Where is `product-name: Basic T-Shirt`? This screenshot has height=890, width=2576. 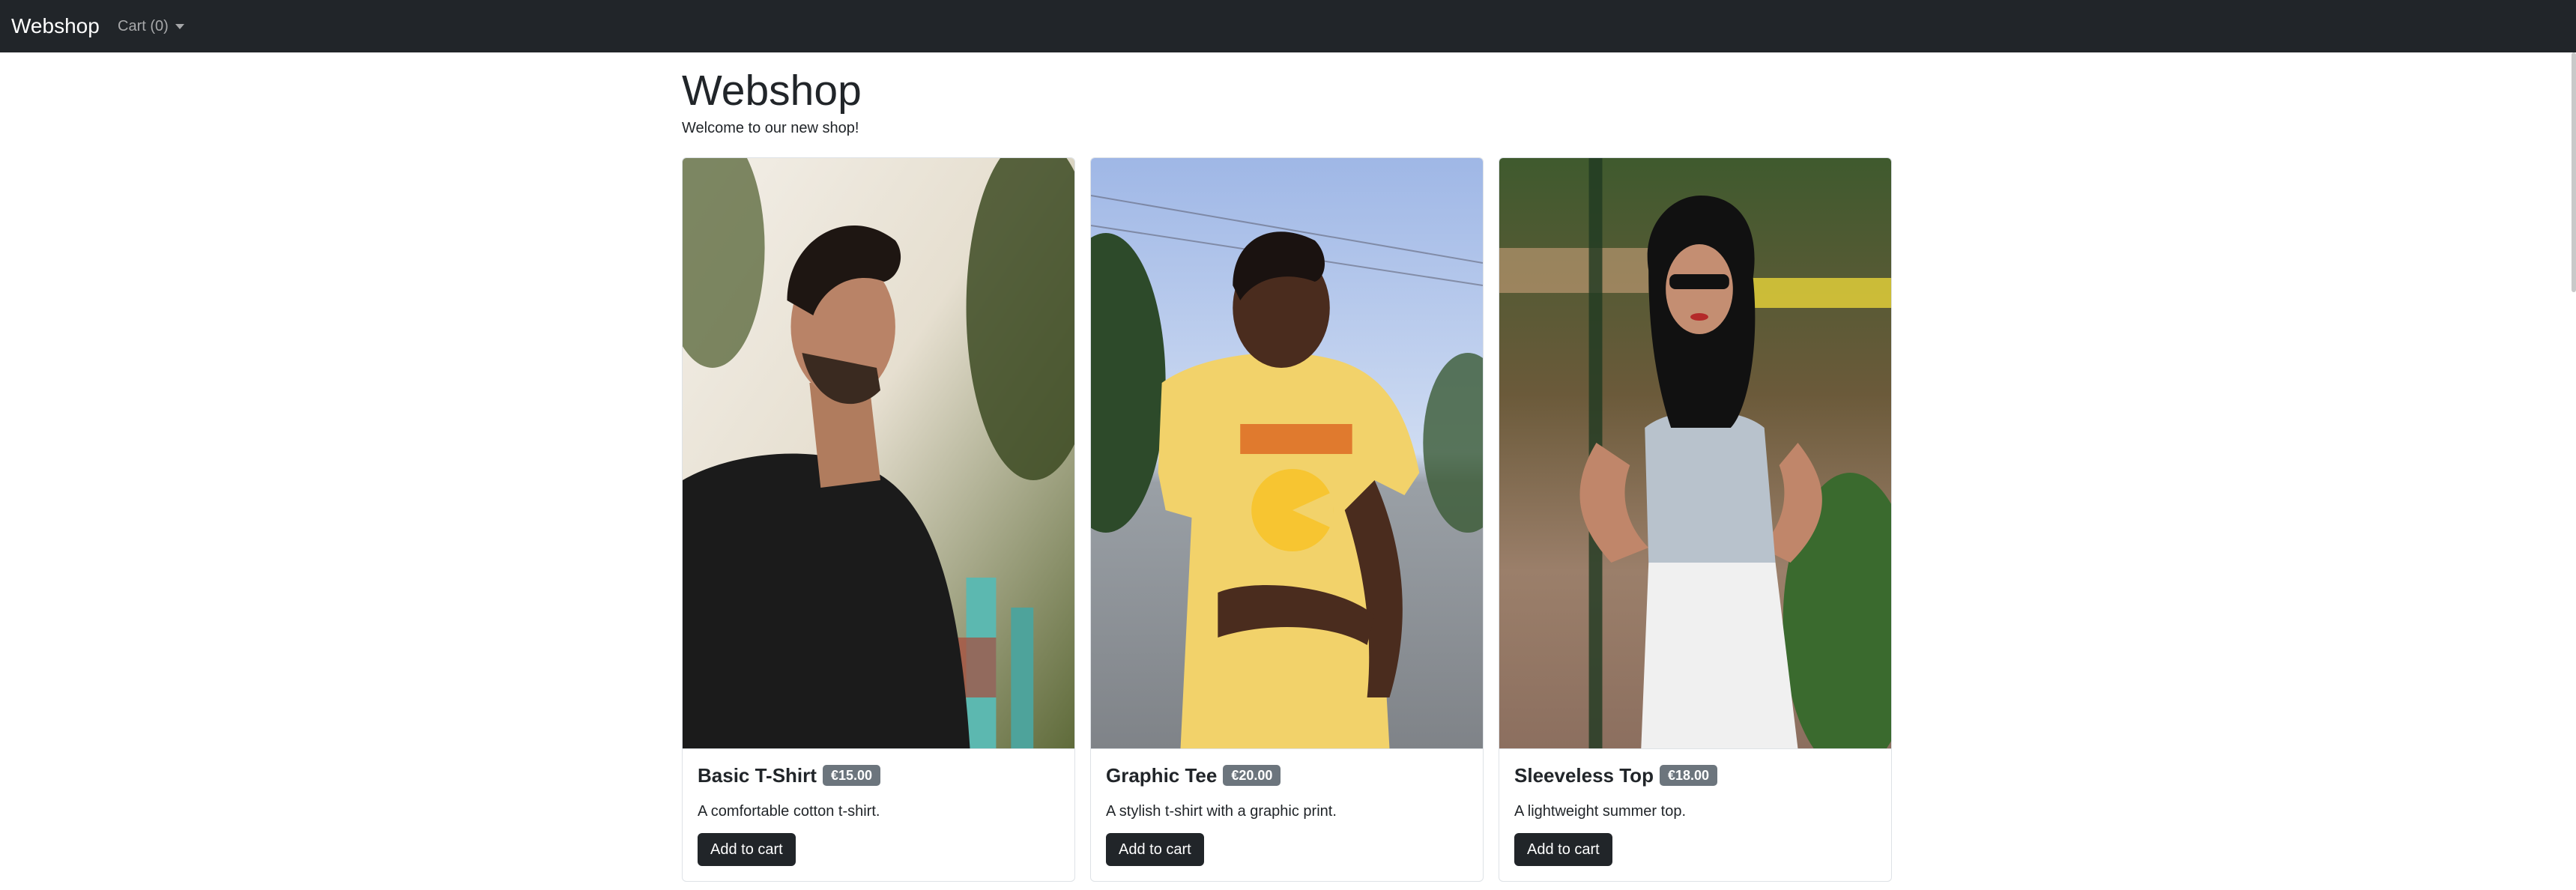 product-name: Basic T-Shirt is located at coordinates (757, 775).